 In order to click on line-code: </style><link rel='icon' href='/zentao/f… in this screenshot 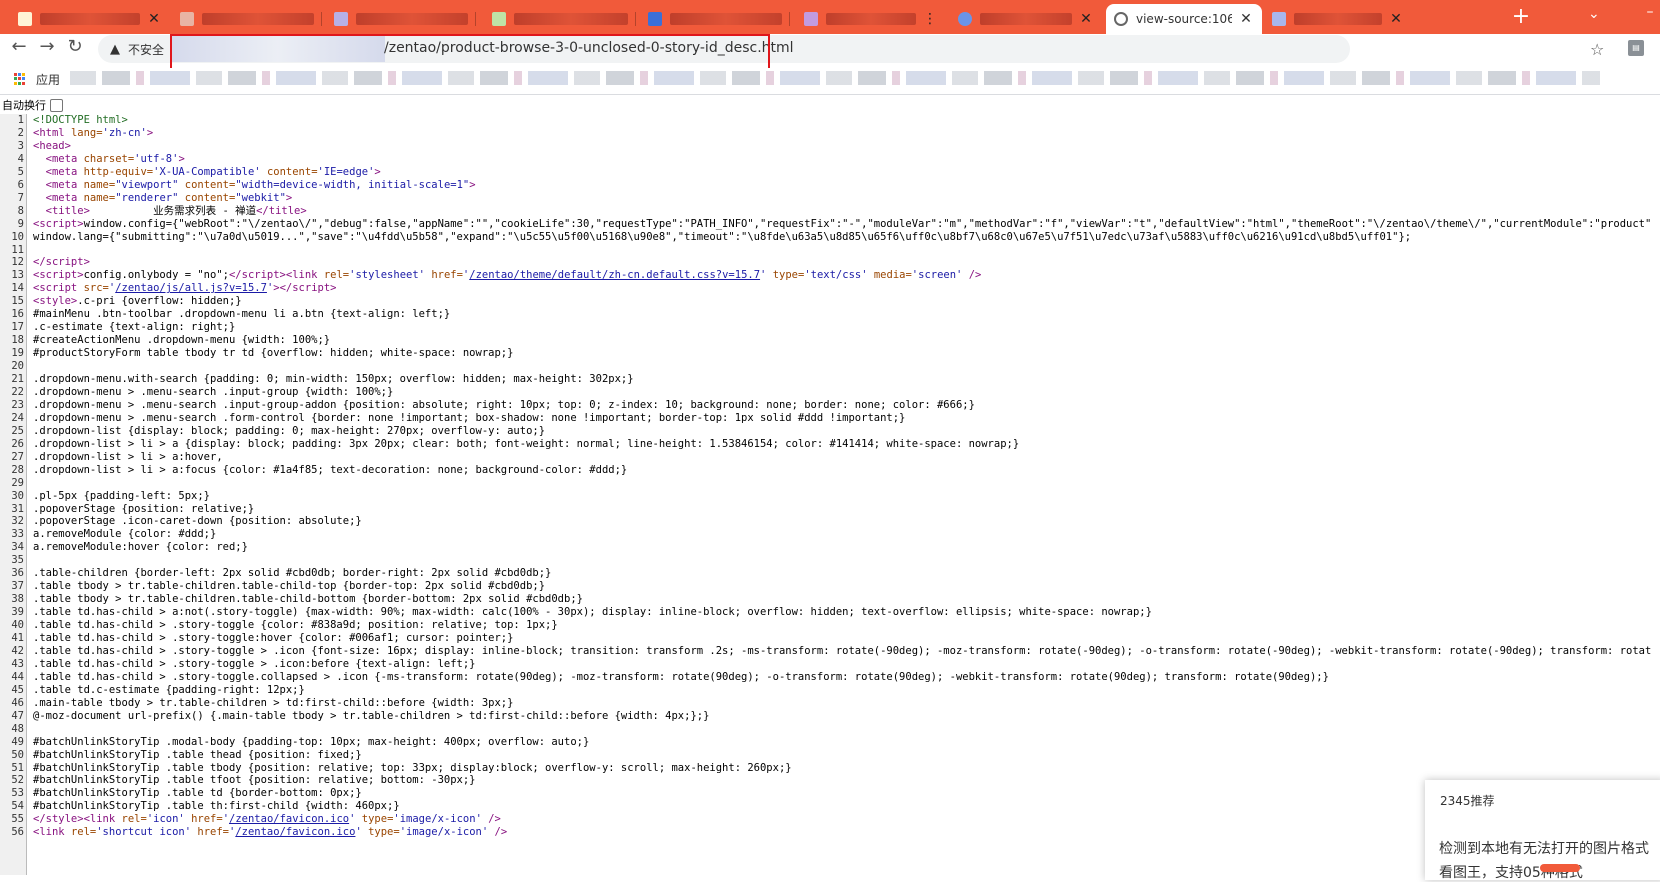, I will do `click(267, 819)`.